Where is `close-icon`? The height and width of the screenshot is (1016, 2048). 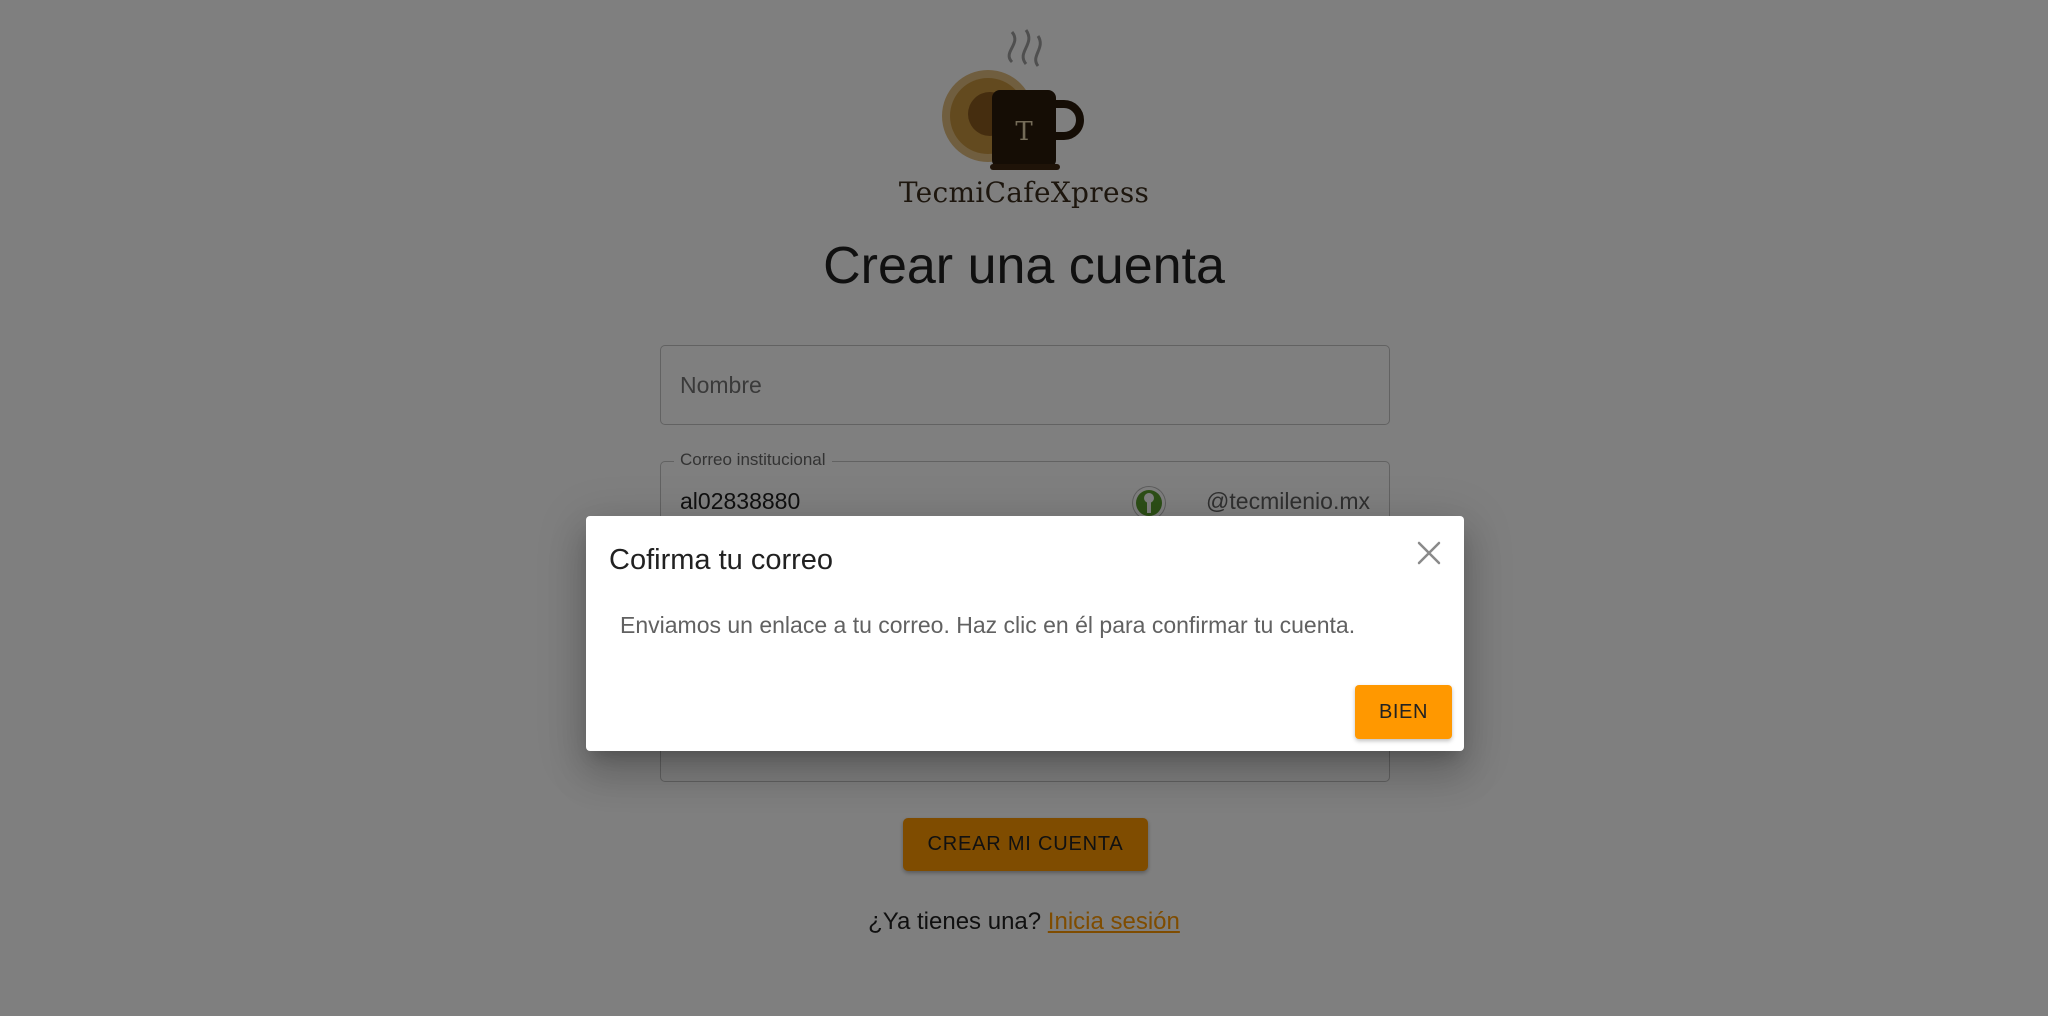
close-icon is located at coordinates (1429, 553).